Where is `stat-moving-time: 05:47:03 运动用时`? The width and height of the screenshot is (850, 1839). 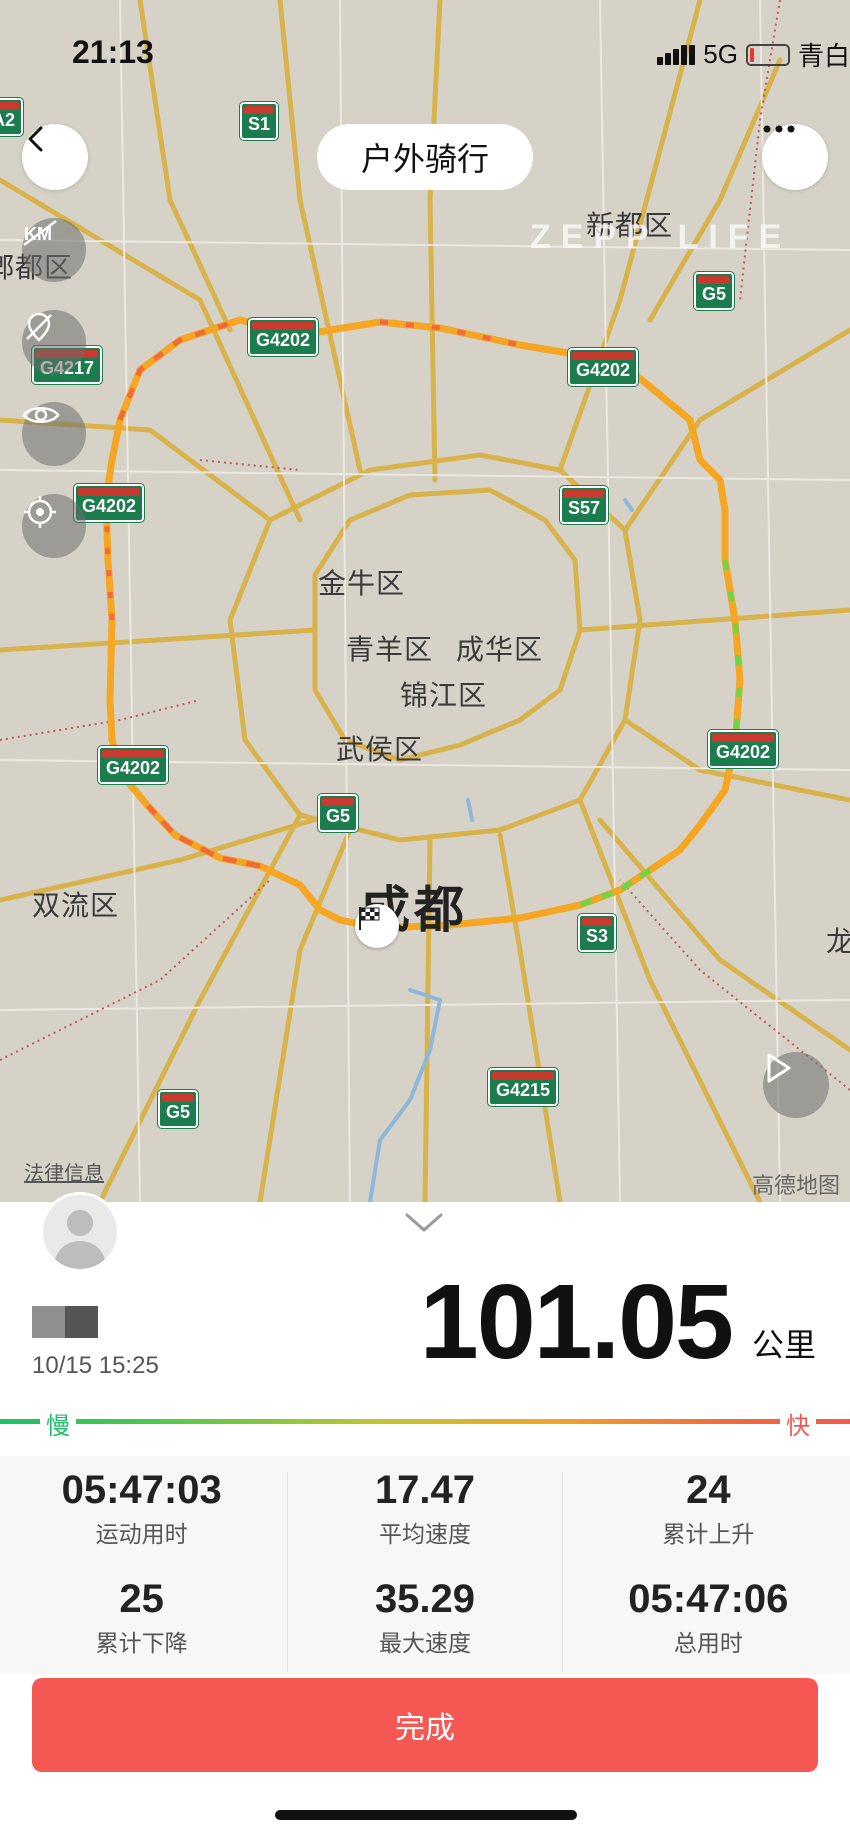 stat-moving-time: 05:47:03 运动用时 is located at coordinates (141, 1510).